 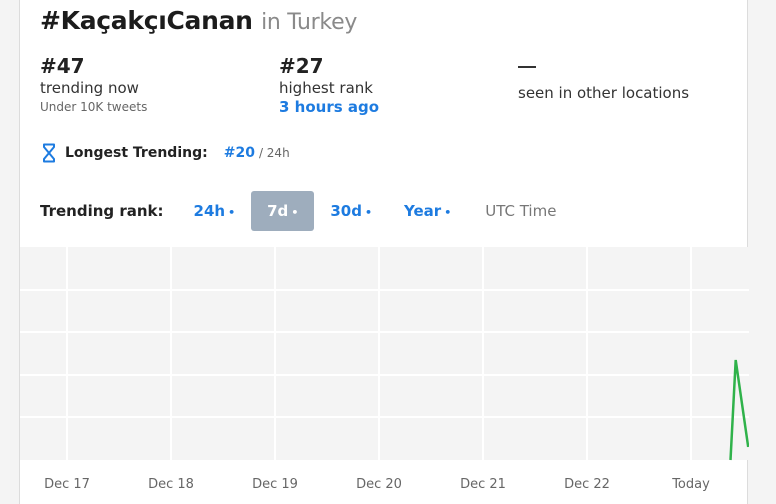 I want to click on highest-rank: #27, so click(x=301, y=66).